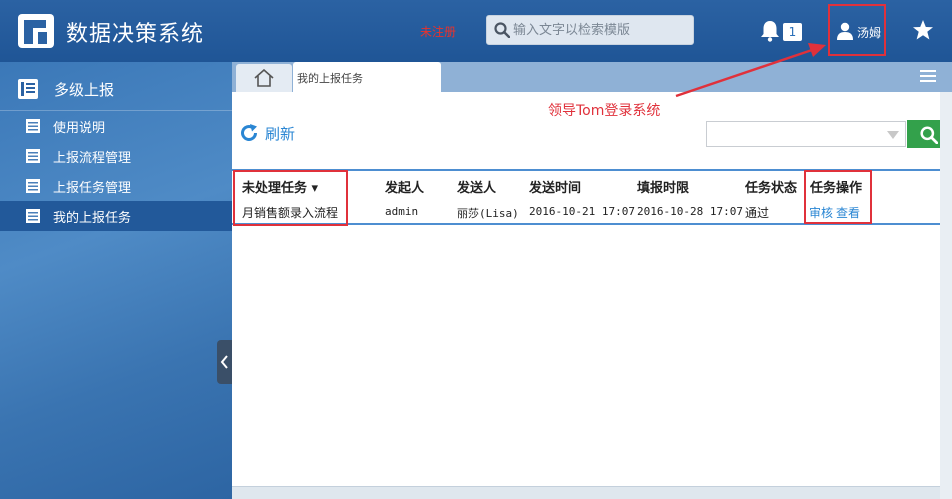 The width and height of the screenshot is (952, 499). What do you see at coordinates (92, 188) in the screenshot?
I see `sidebar-item-label: 上报任务管理` at bounding box center [92, 188].